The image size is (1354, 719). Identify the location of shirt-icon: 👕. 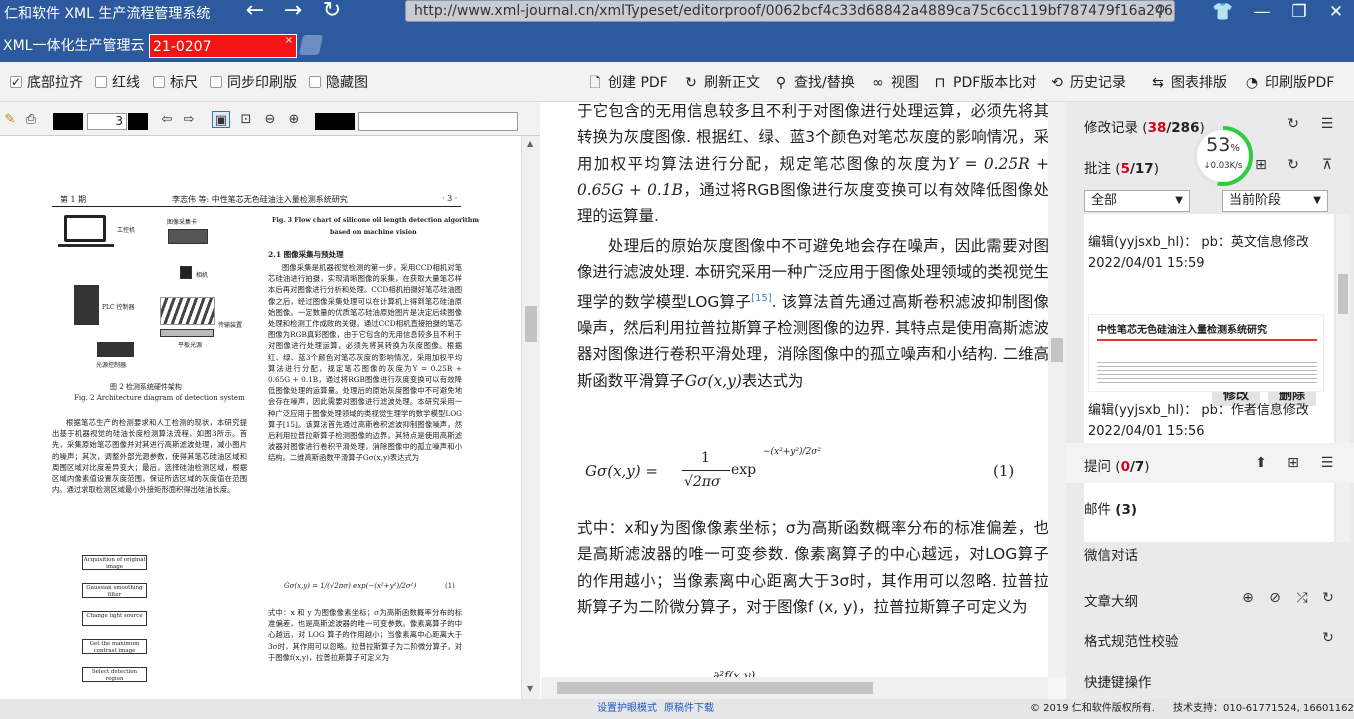
(1223, 12).